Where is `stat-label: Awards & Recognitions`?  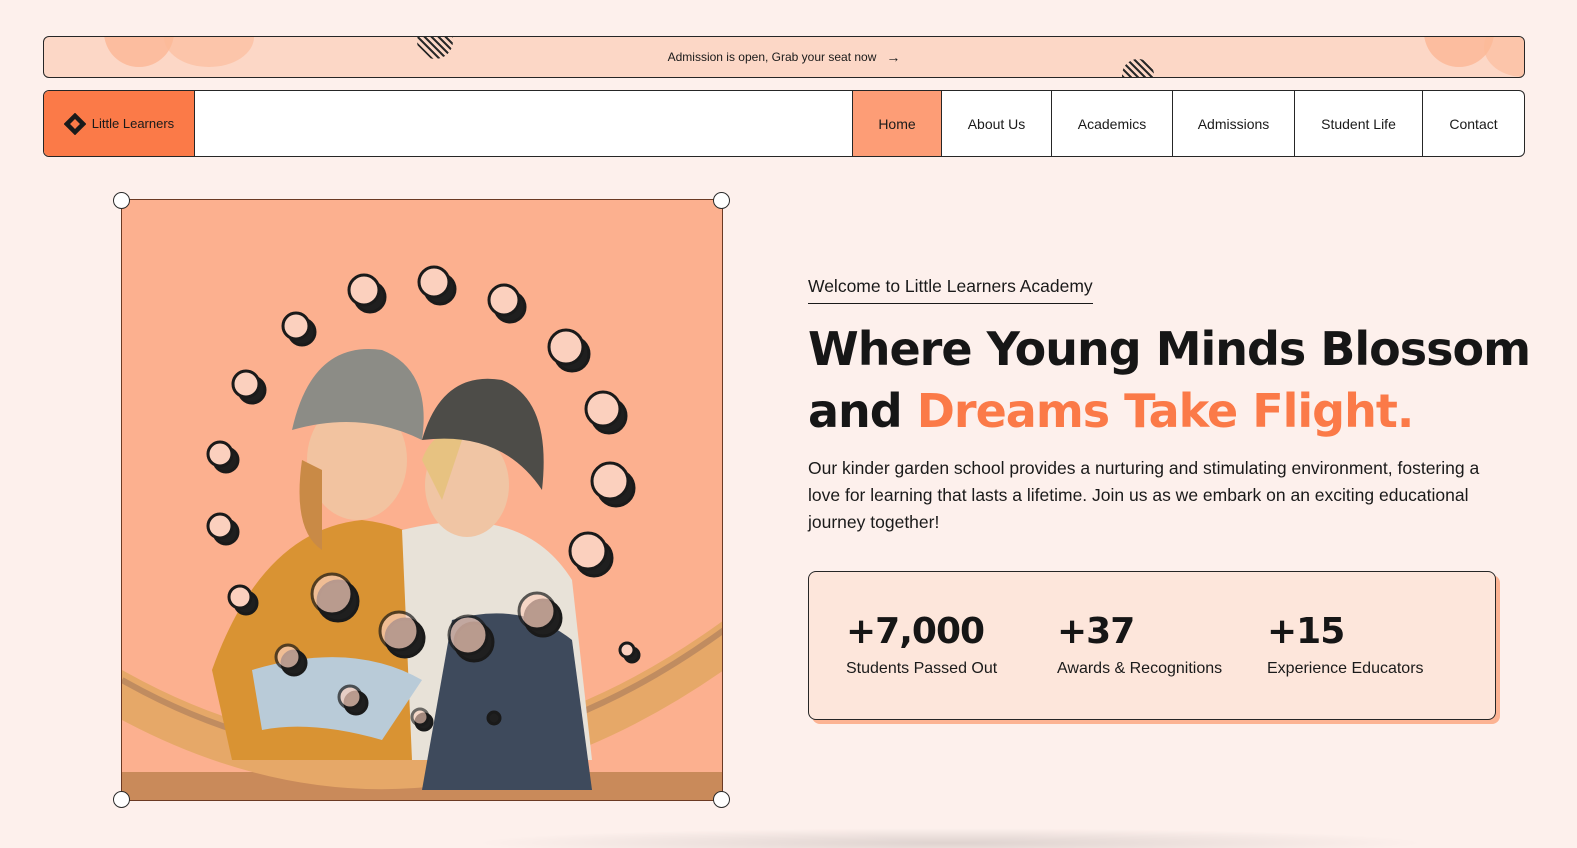 stat-label: Awards & Recognitions is located at coordinates (1140, 668).